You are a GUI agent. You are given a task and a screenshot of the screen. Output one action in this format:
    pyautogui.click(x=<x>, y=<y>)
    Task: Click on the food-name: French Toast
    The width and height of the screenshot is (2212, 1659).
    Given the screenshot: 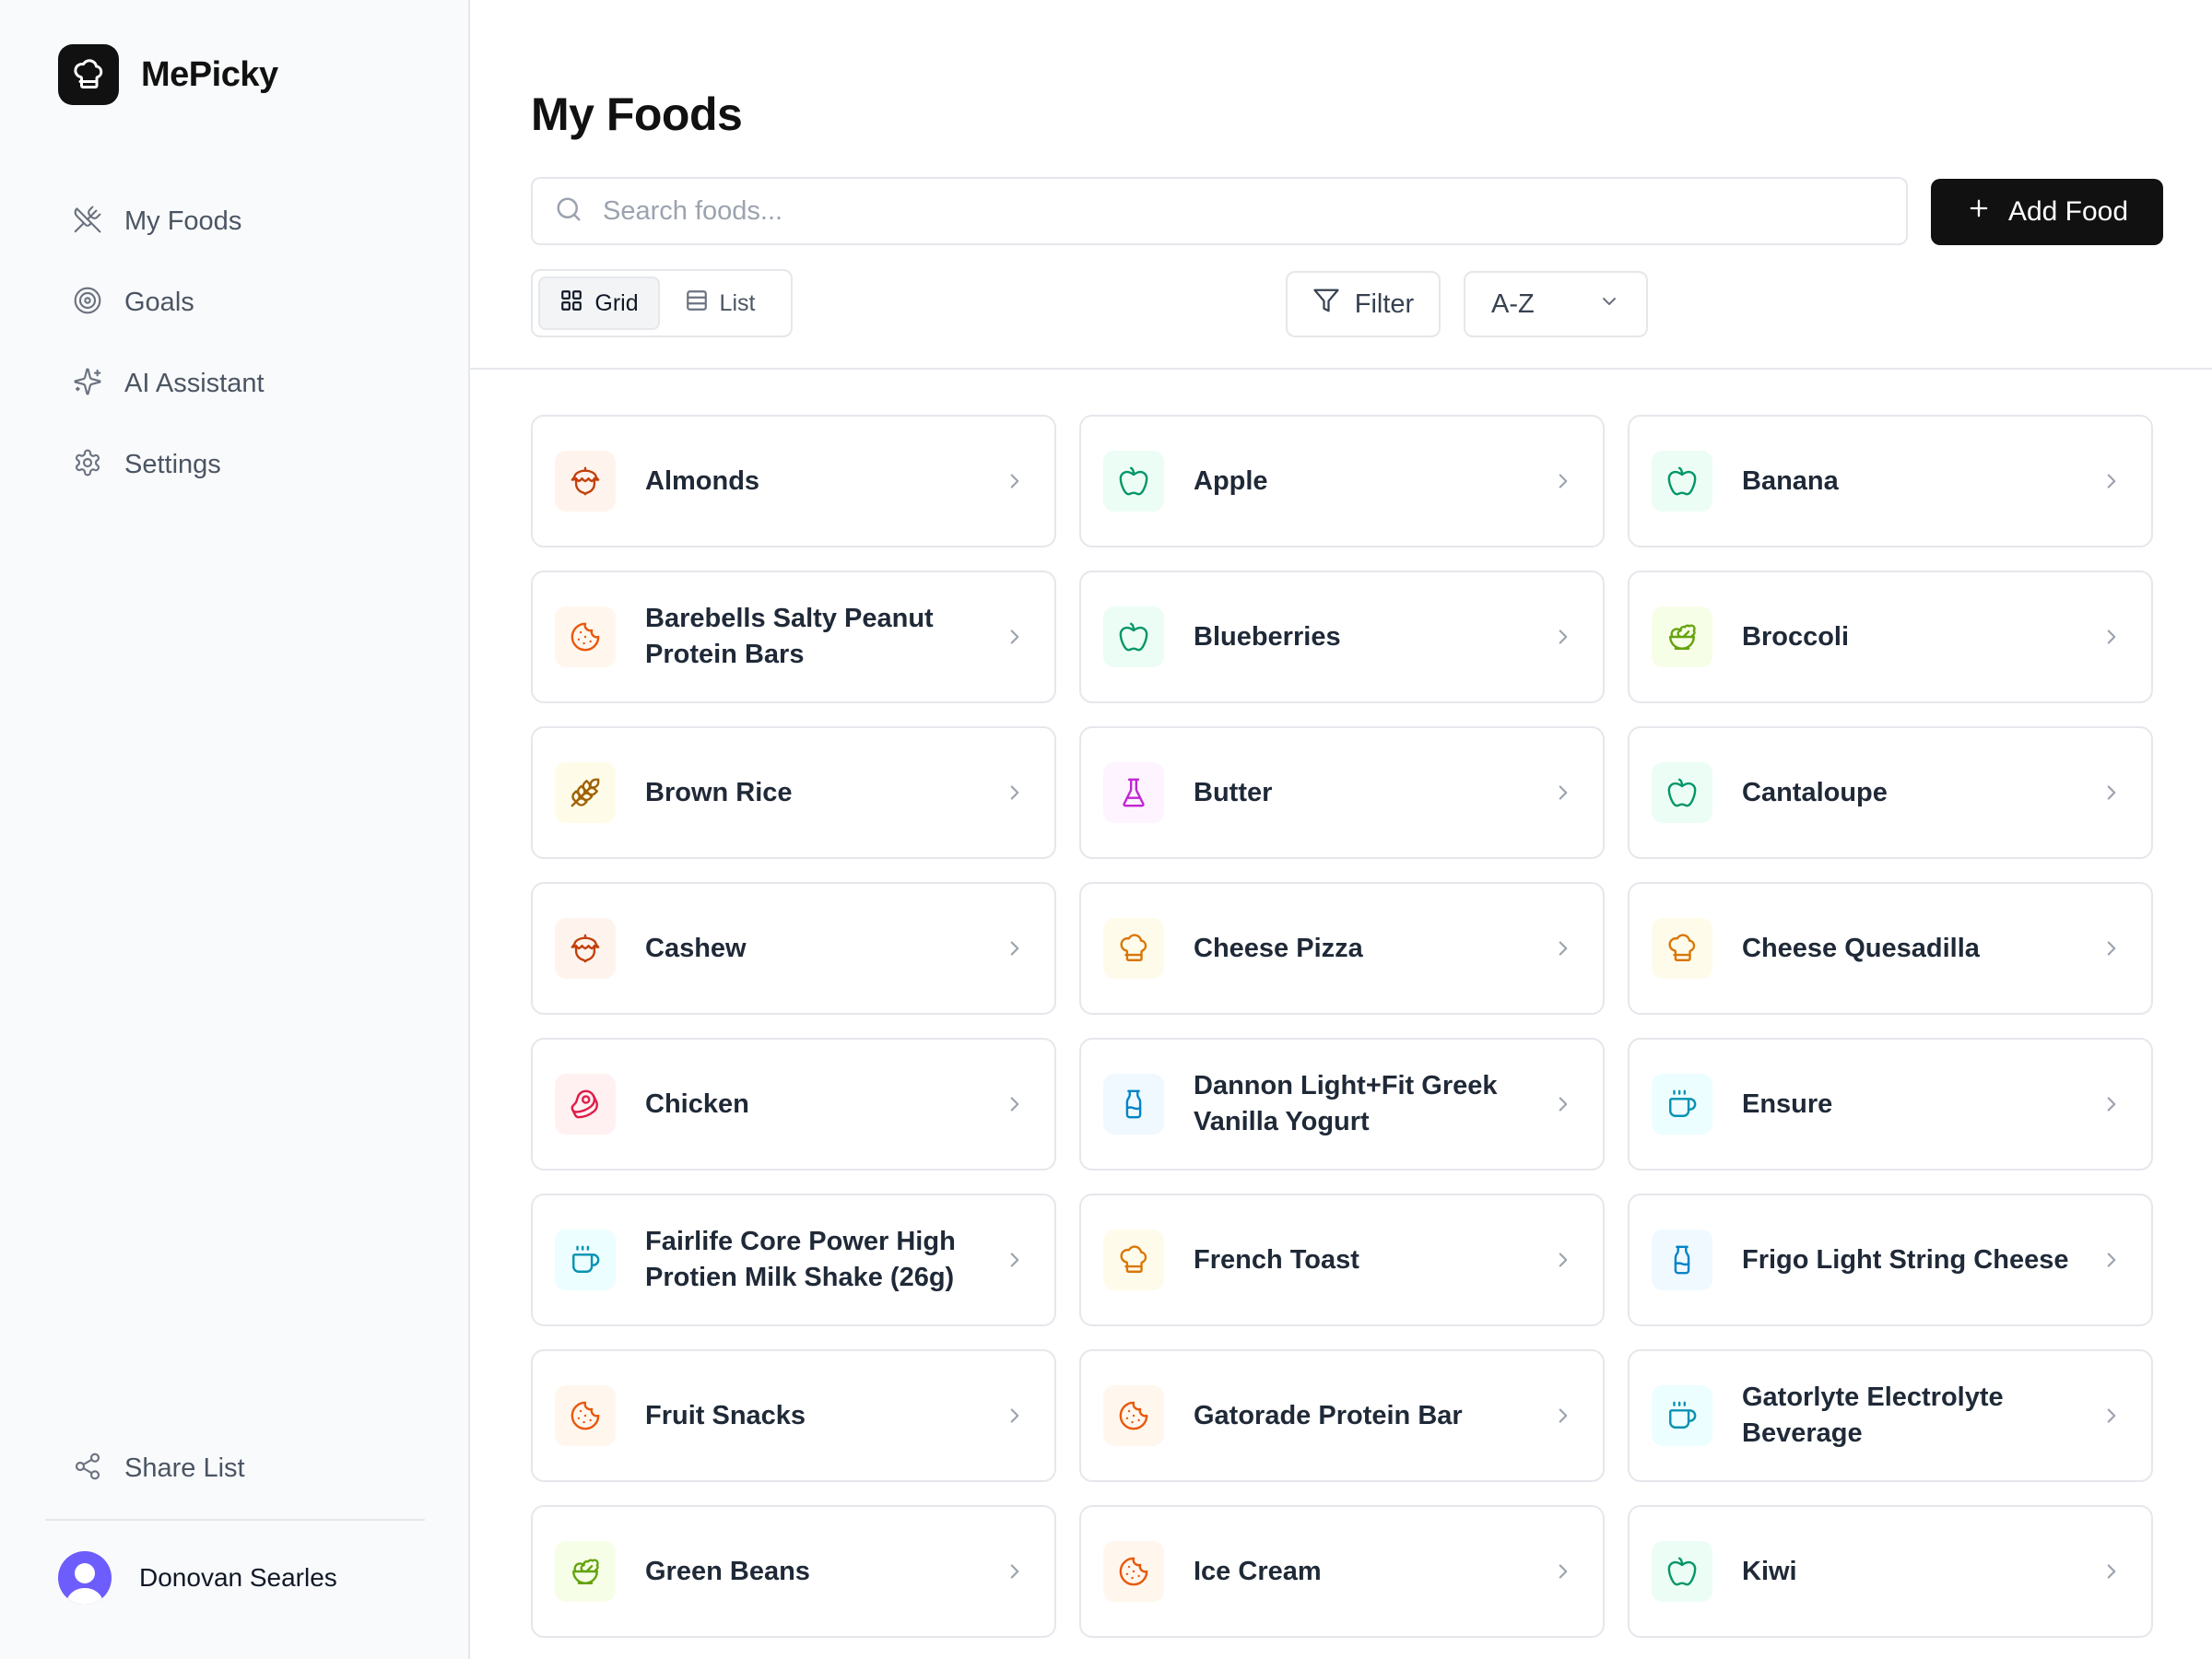 What is the action you would take?
    pyautogui.click(x=1276, y=1259)
    